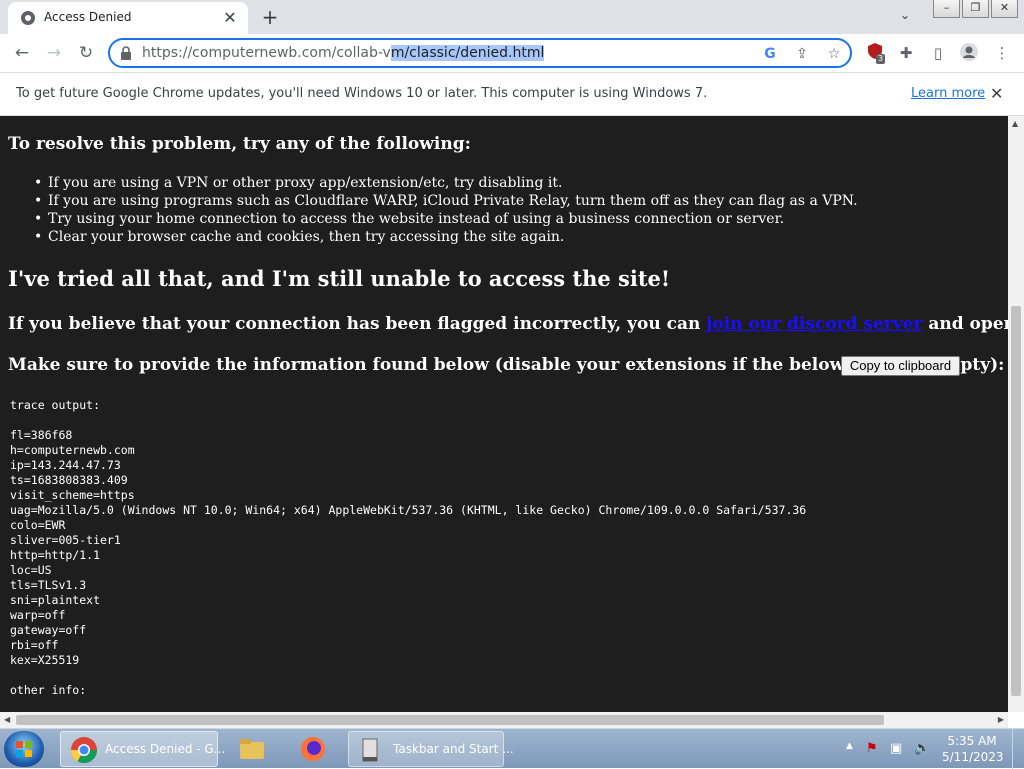  Describe the element at coordinates (31, 570) in the screenshot. I see `trace-line: loc=US` at that location.